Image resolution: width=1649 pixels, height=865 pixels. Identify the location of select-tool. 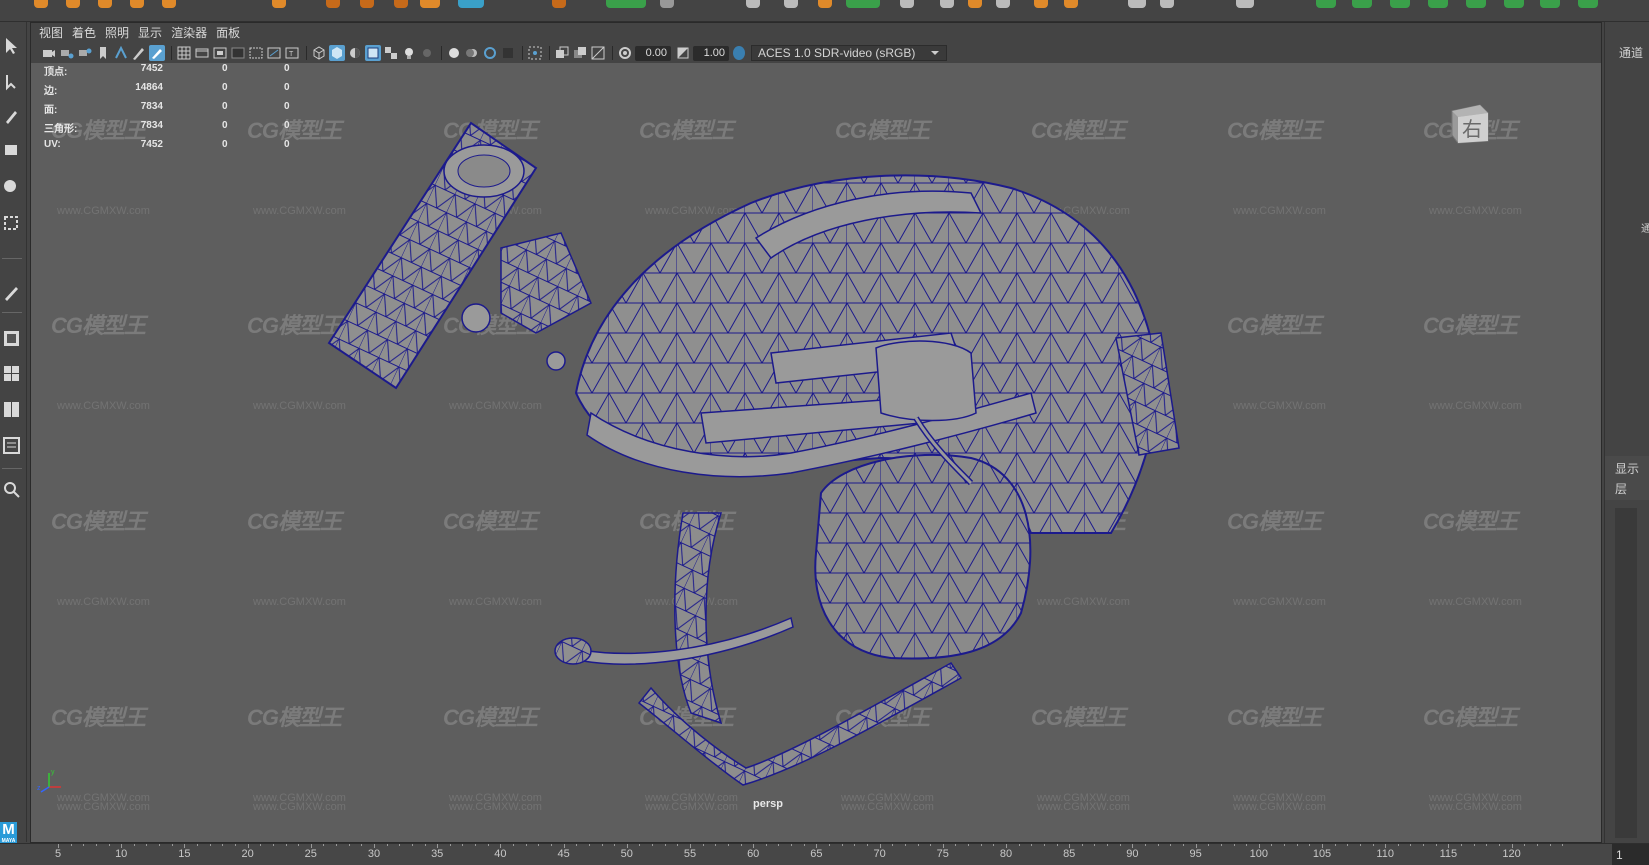
(12, 46).